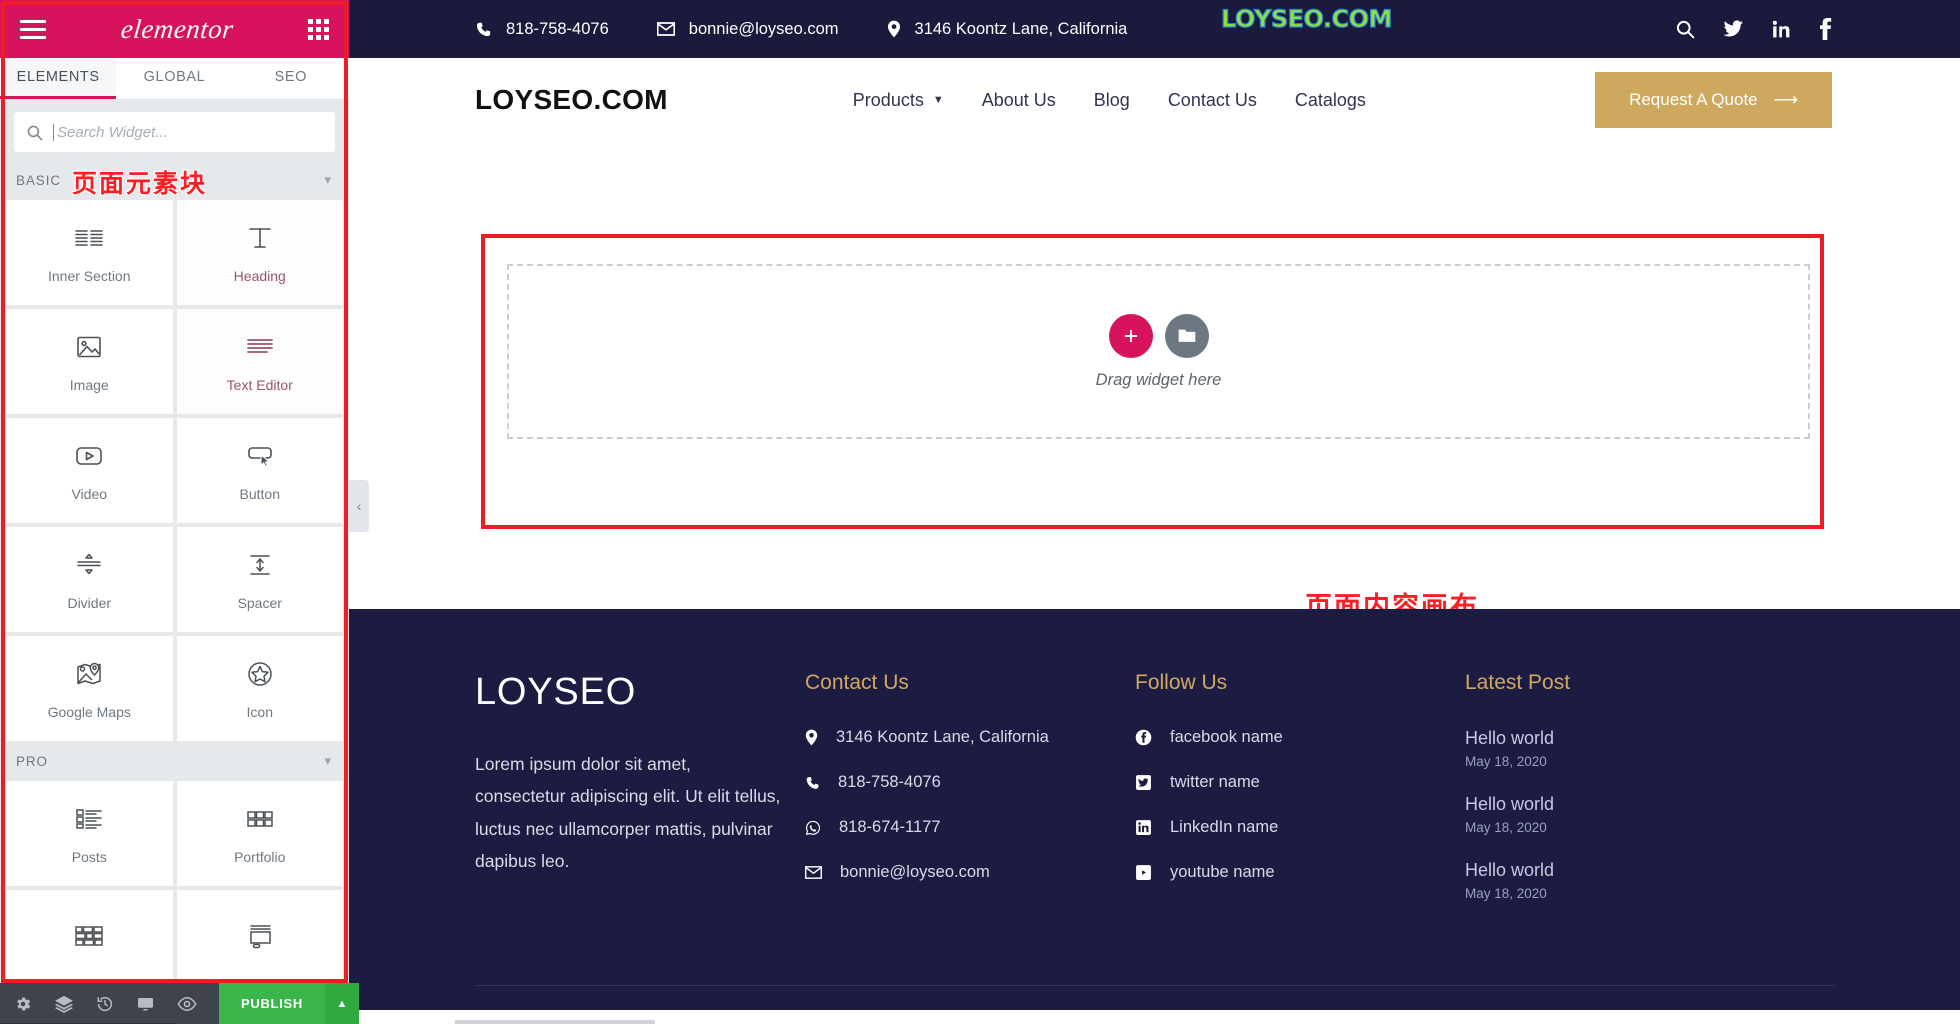  I want to click on request-quote-button: Request A Quote ⟶, so click(1713, 100).